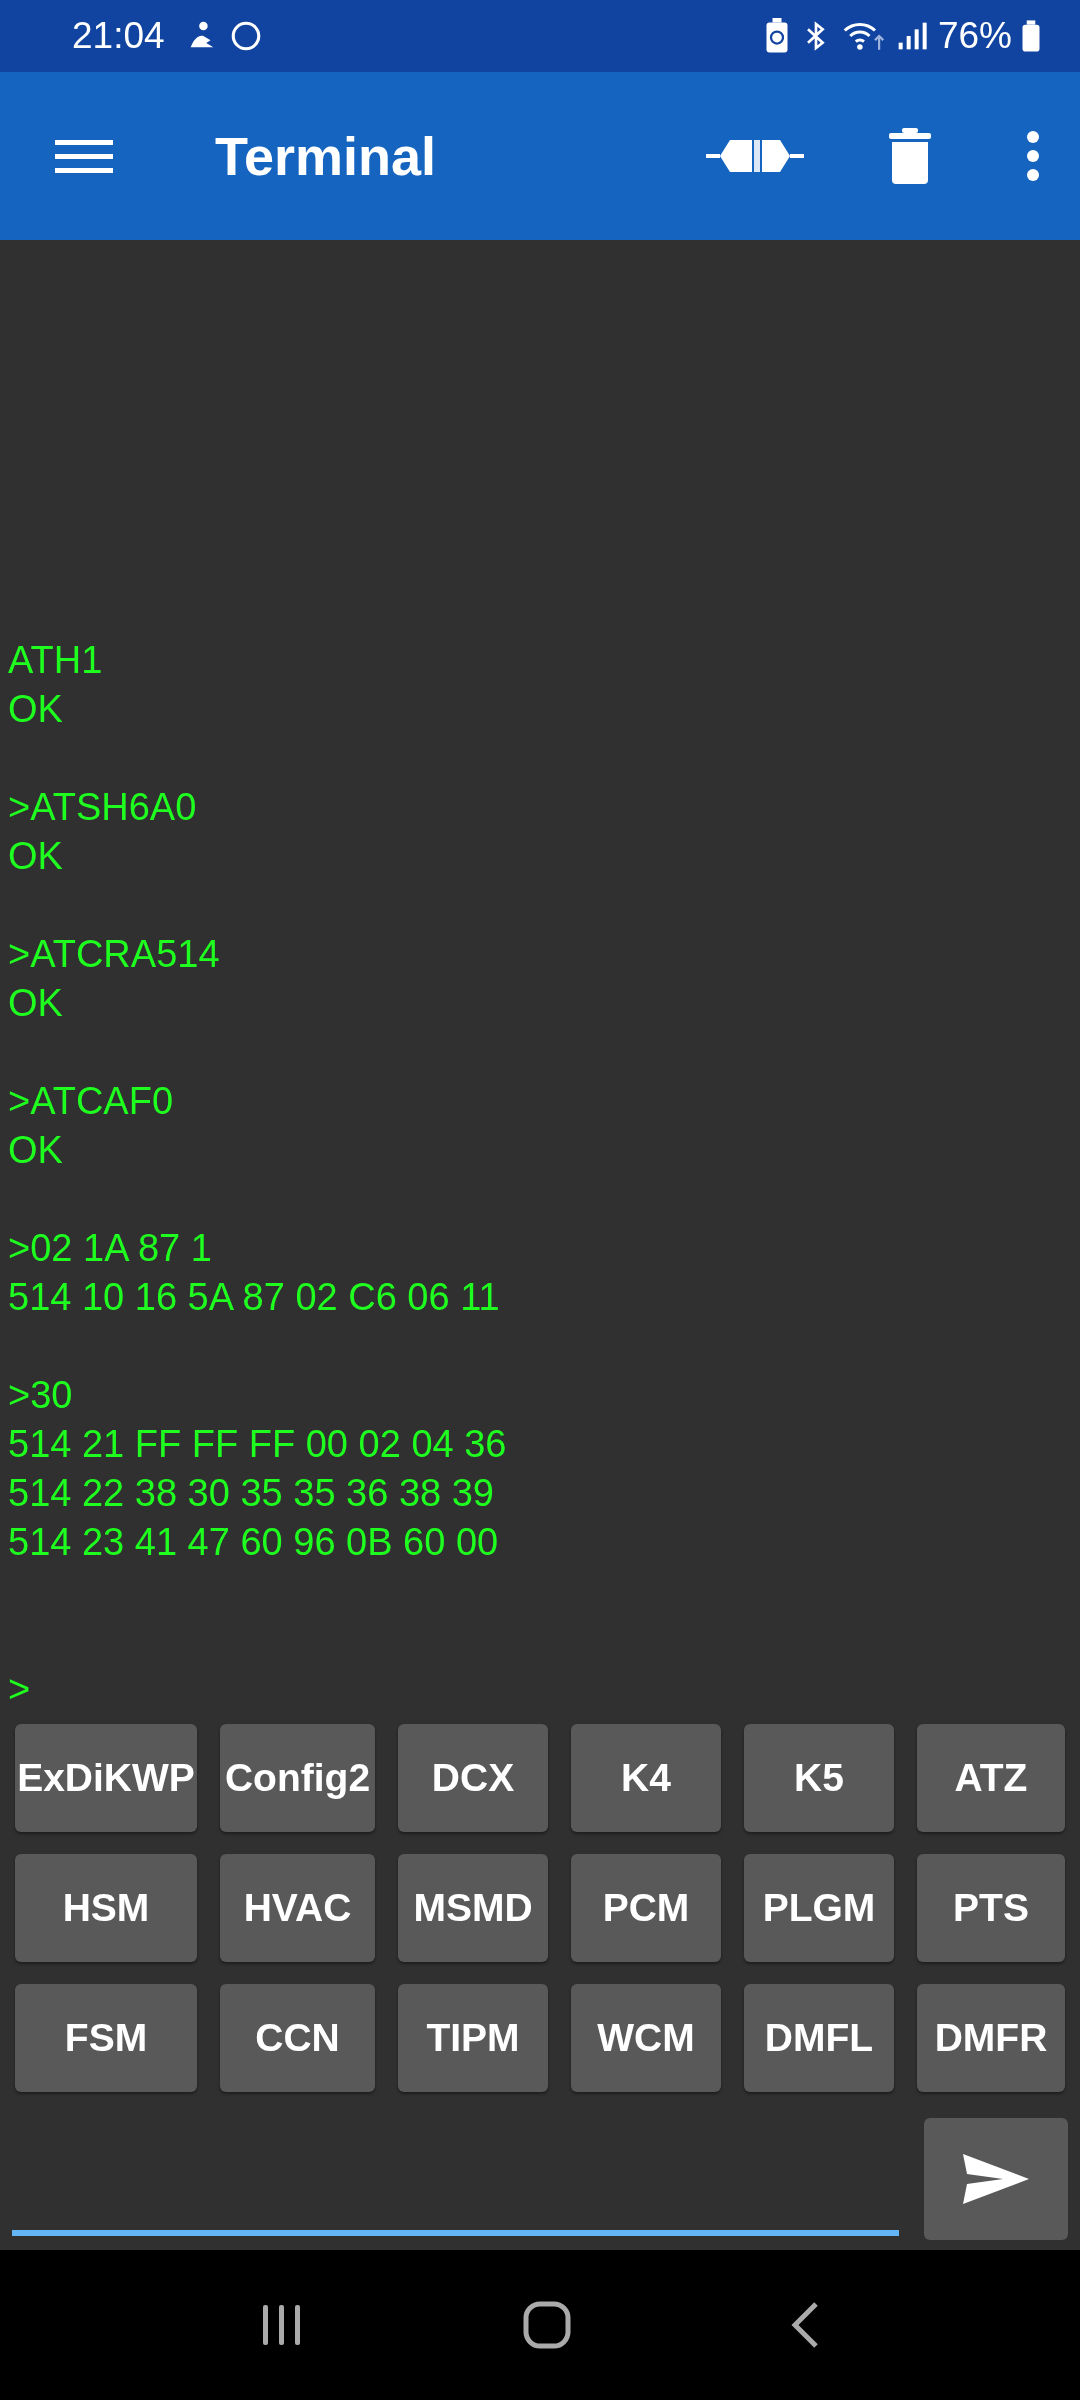 The width and height of the screenshot is (1080, 2400). Describe the element at coordinates (254, 1542) in the screenshot. I see `terminal-line: 514 23 41 47 60 96 0B 60 00` at that location.